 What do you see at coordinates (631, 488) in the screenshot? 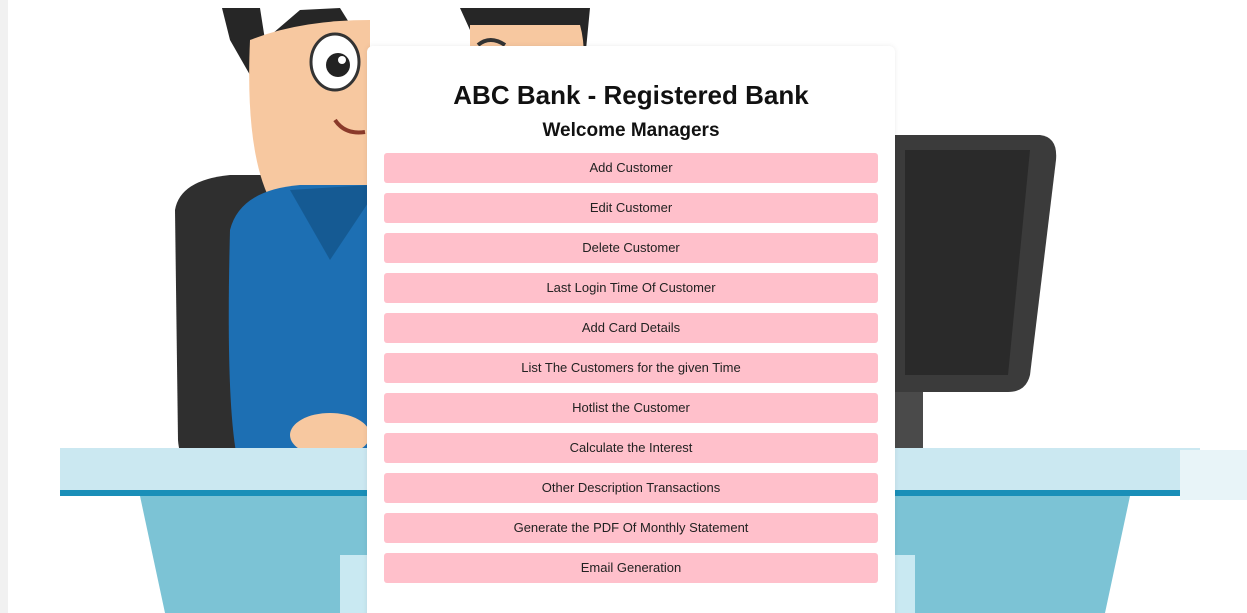
I see `other-transactions-button: Other Description Transactions` at bounding box center [631, 488].